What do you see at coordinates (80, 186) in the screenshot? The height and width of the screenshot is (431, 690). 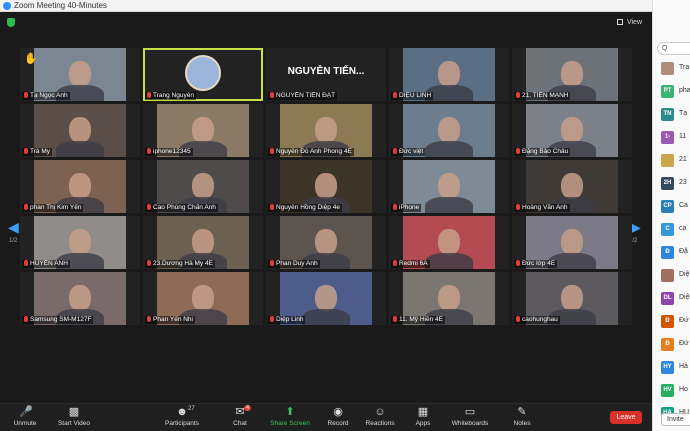 I see `video-tile: phan Thị Kim Yến` at bounding box center [80, 186].